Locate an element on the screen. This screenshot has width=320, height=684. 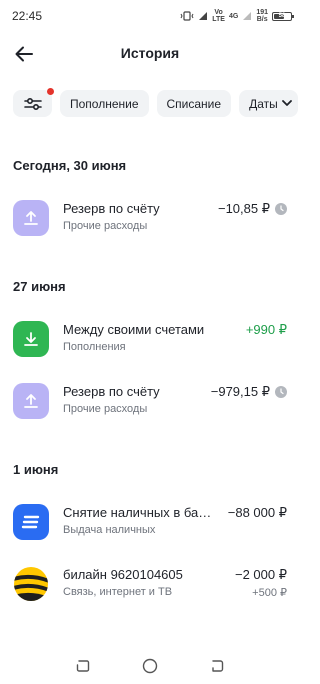
transaction-title: Снятие наличных в банкомате is located at coordinates (138, 512).